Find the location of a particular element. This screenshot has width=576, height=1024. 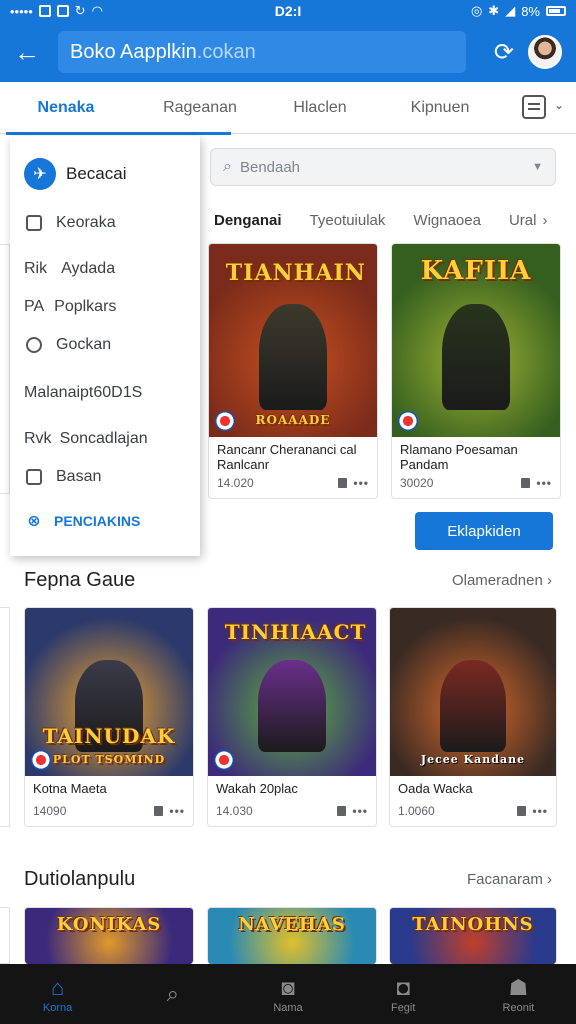

nav-item-nama: ◙ Nama is located at coordinates (287, 994).